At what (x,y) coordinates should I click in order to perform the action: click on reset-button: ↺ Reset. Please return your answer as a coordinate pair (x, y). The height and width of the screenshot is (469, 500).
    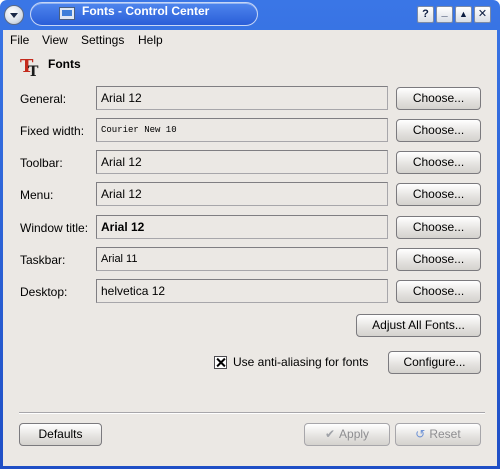
    Looking at the image, I should click on (438, 434).